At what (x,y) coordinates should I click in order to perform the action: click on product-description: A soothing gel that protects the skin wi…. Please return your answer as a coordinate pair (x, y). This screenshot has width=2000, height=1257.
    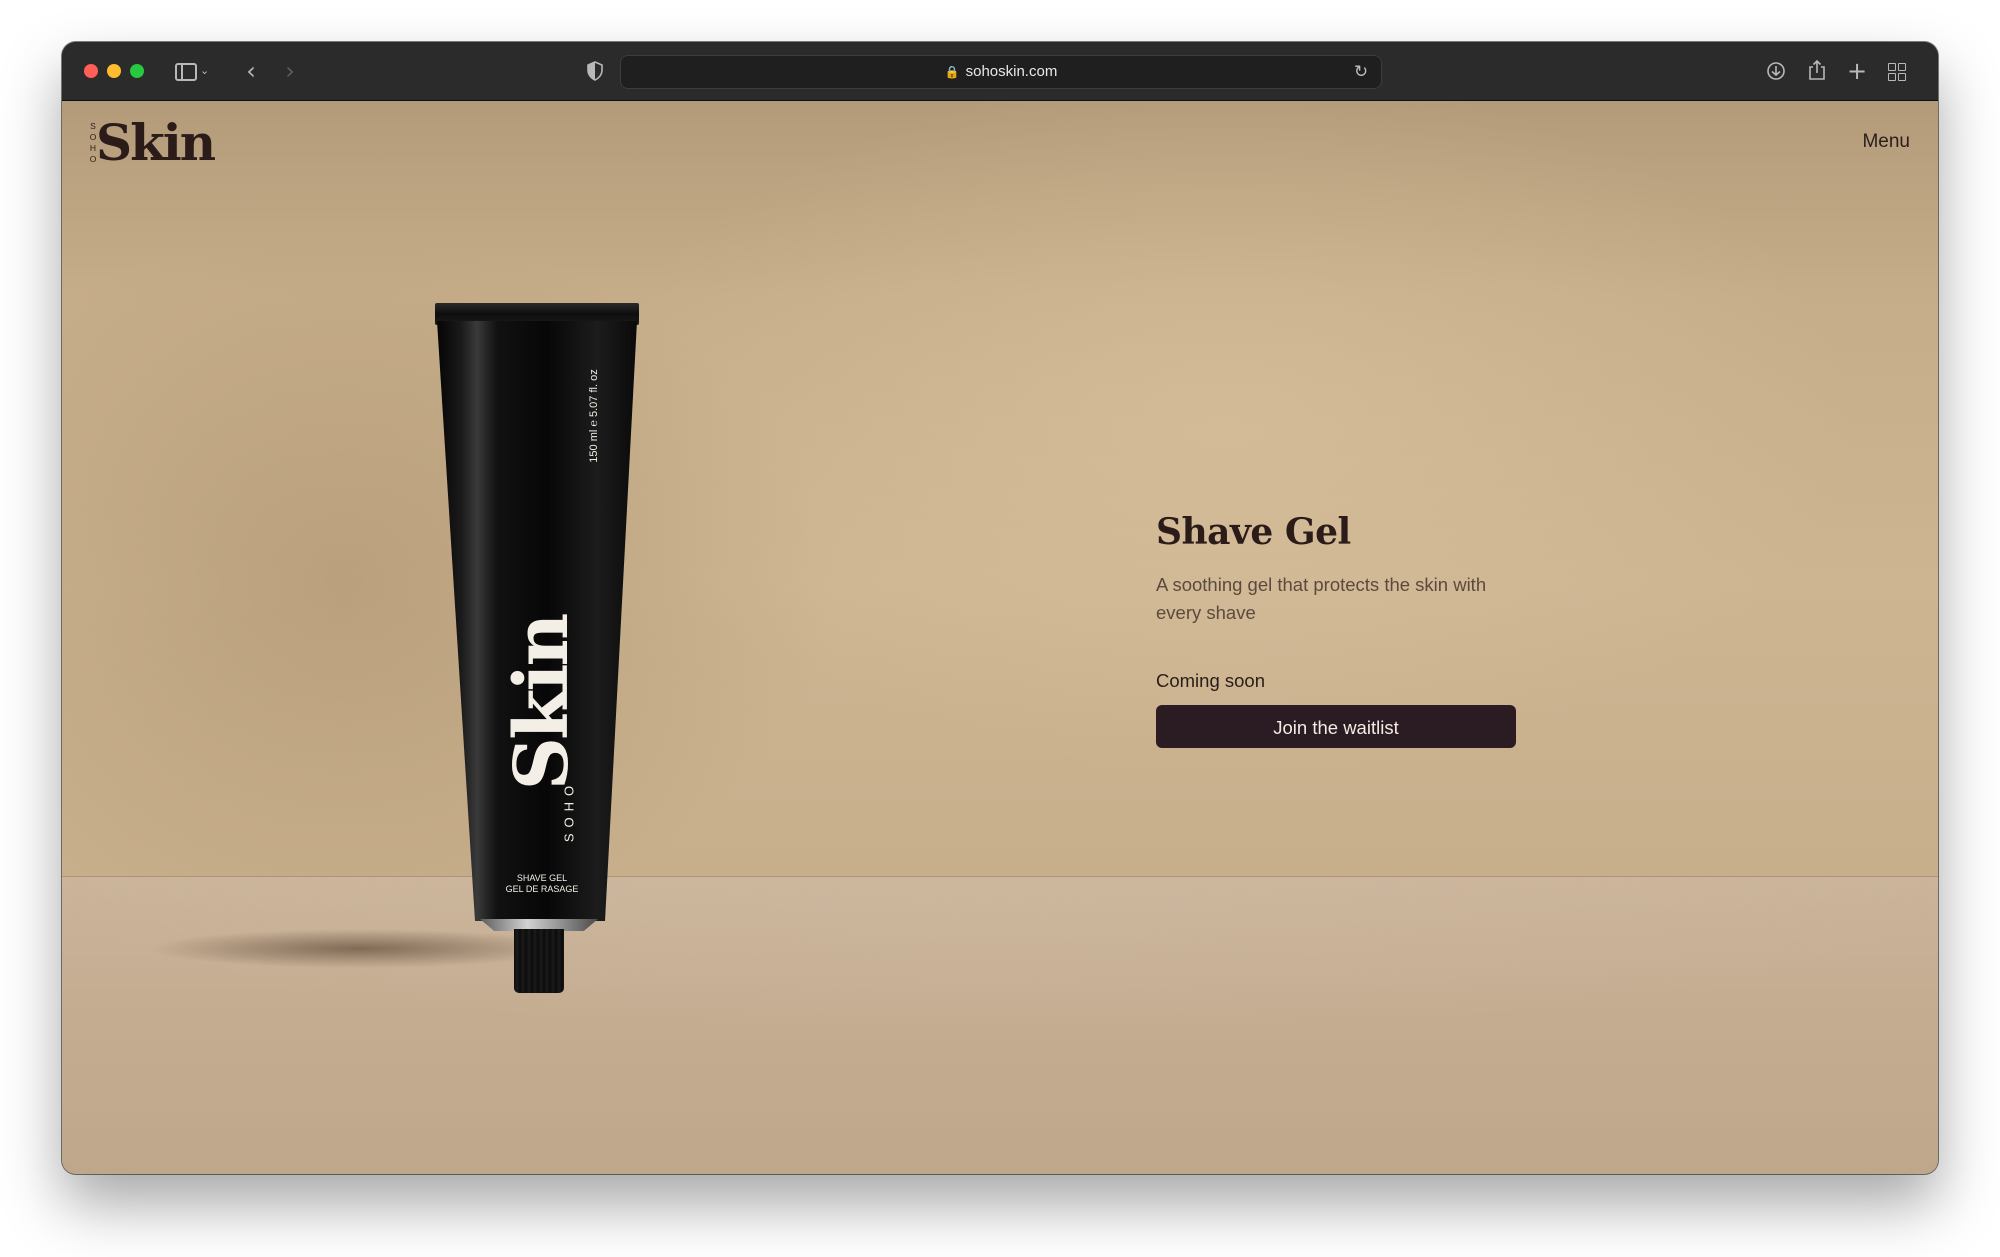
    Looking at the image, I should click on (1321, 598).